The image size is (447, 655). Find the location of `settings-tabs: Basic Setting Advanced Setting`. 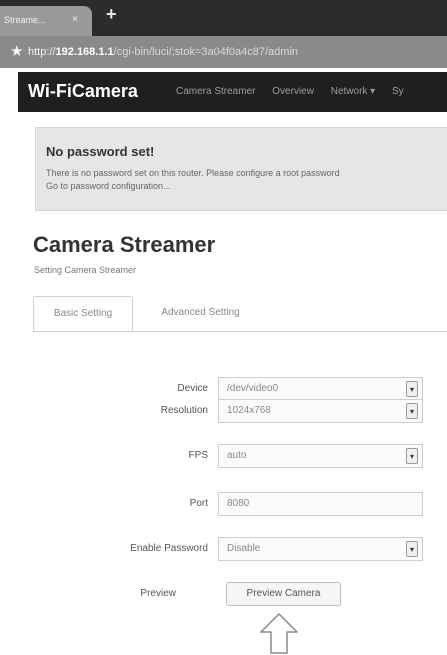

settings-tabs: Basic Setting Advanced Setting is located at coordinates (240, 314).